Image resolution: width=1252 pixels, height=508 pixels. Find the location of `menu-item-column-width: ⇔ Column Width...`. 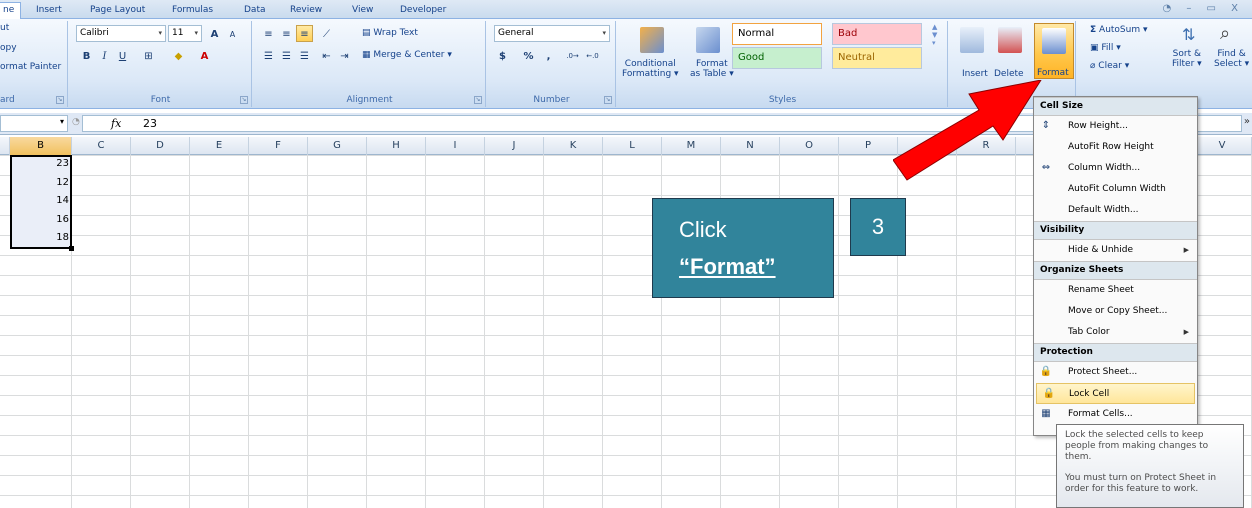

menu-item-column-width: ⇔ Column Width... is located at coordinates (1115, 168).